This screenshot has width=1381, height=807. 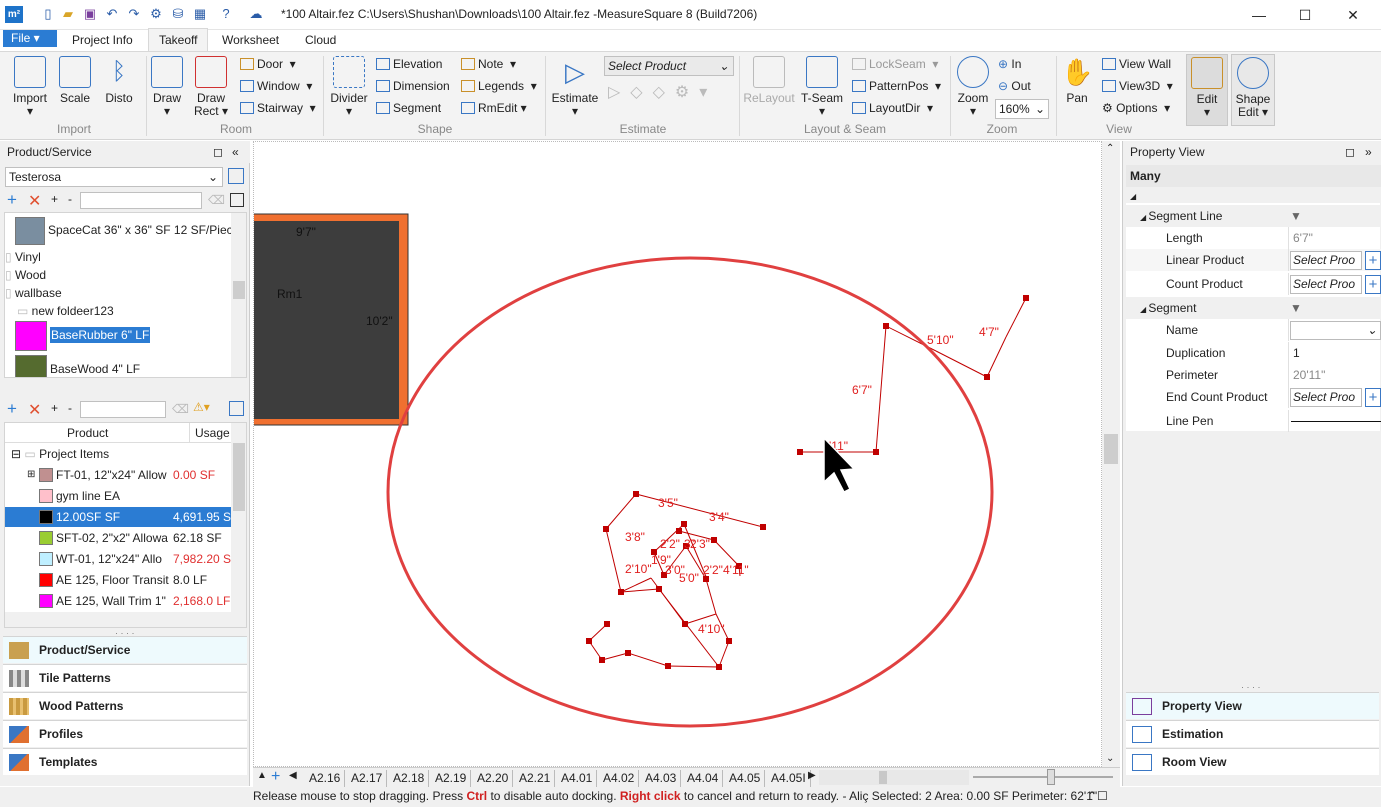 What do you see at coordinates (1136, 64) in the screenshot?
I see `view-wall-button: View Wall` at bounding box center [1136, 64].